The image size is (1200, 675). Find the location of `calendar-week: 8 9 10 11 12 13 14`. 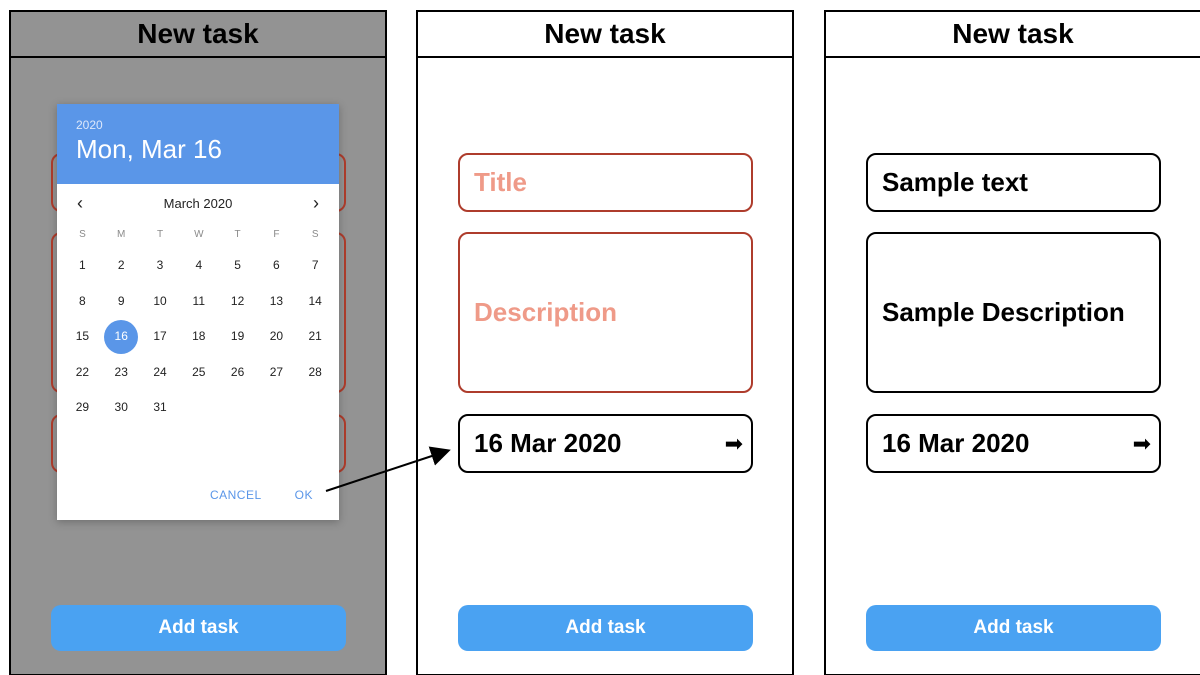

calendar-week: 8 9 10 11 12 13 14 is located at coordinates (199, 302).